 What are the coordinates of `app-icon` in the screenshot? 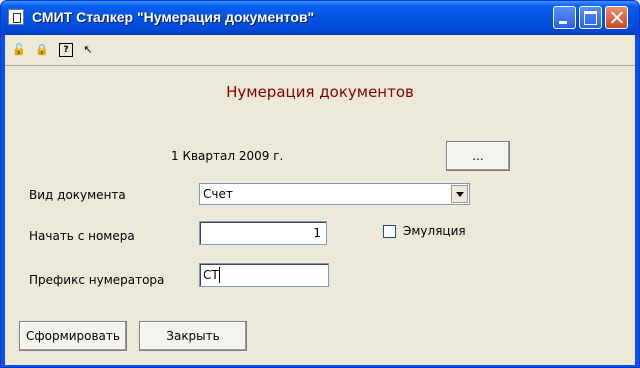 It's located at (16, 17).